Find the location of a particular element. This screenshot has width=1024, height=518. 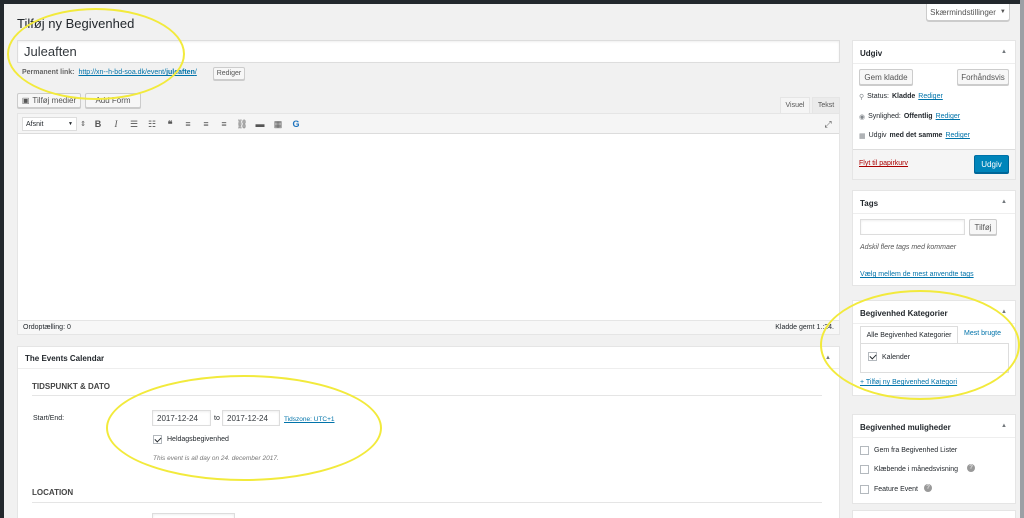

tab-visual-label: Visuel is located at coordinates (795, 105).